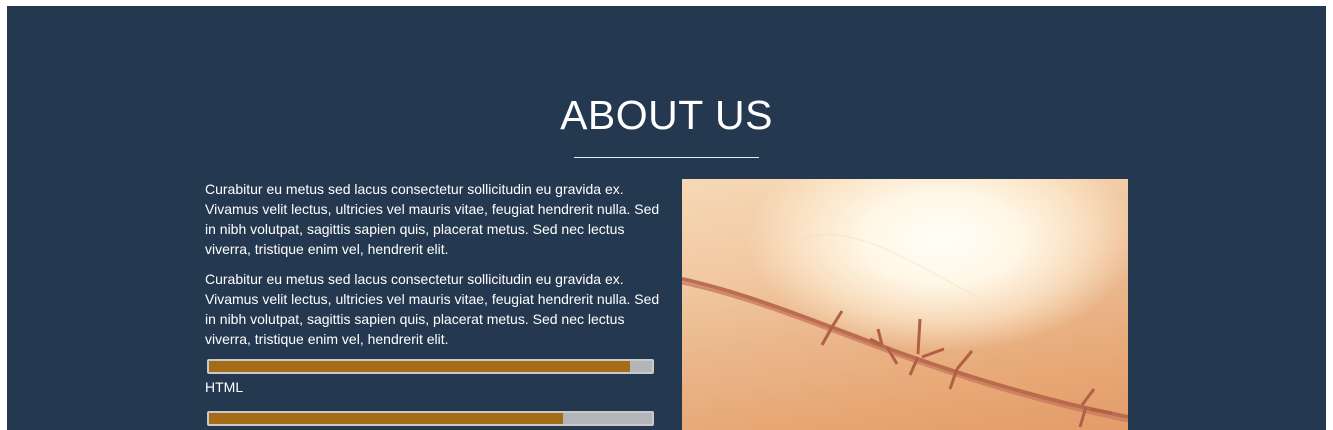 The image size is (1333, 430). What do you see at coordinates (432, 378) in the screenshot?
I see `skill-html: HTML` at bounding box center [432, 378].